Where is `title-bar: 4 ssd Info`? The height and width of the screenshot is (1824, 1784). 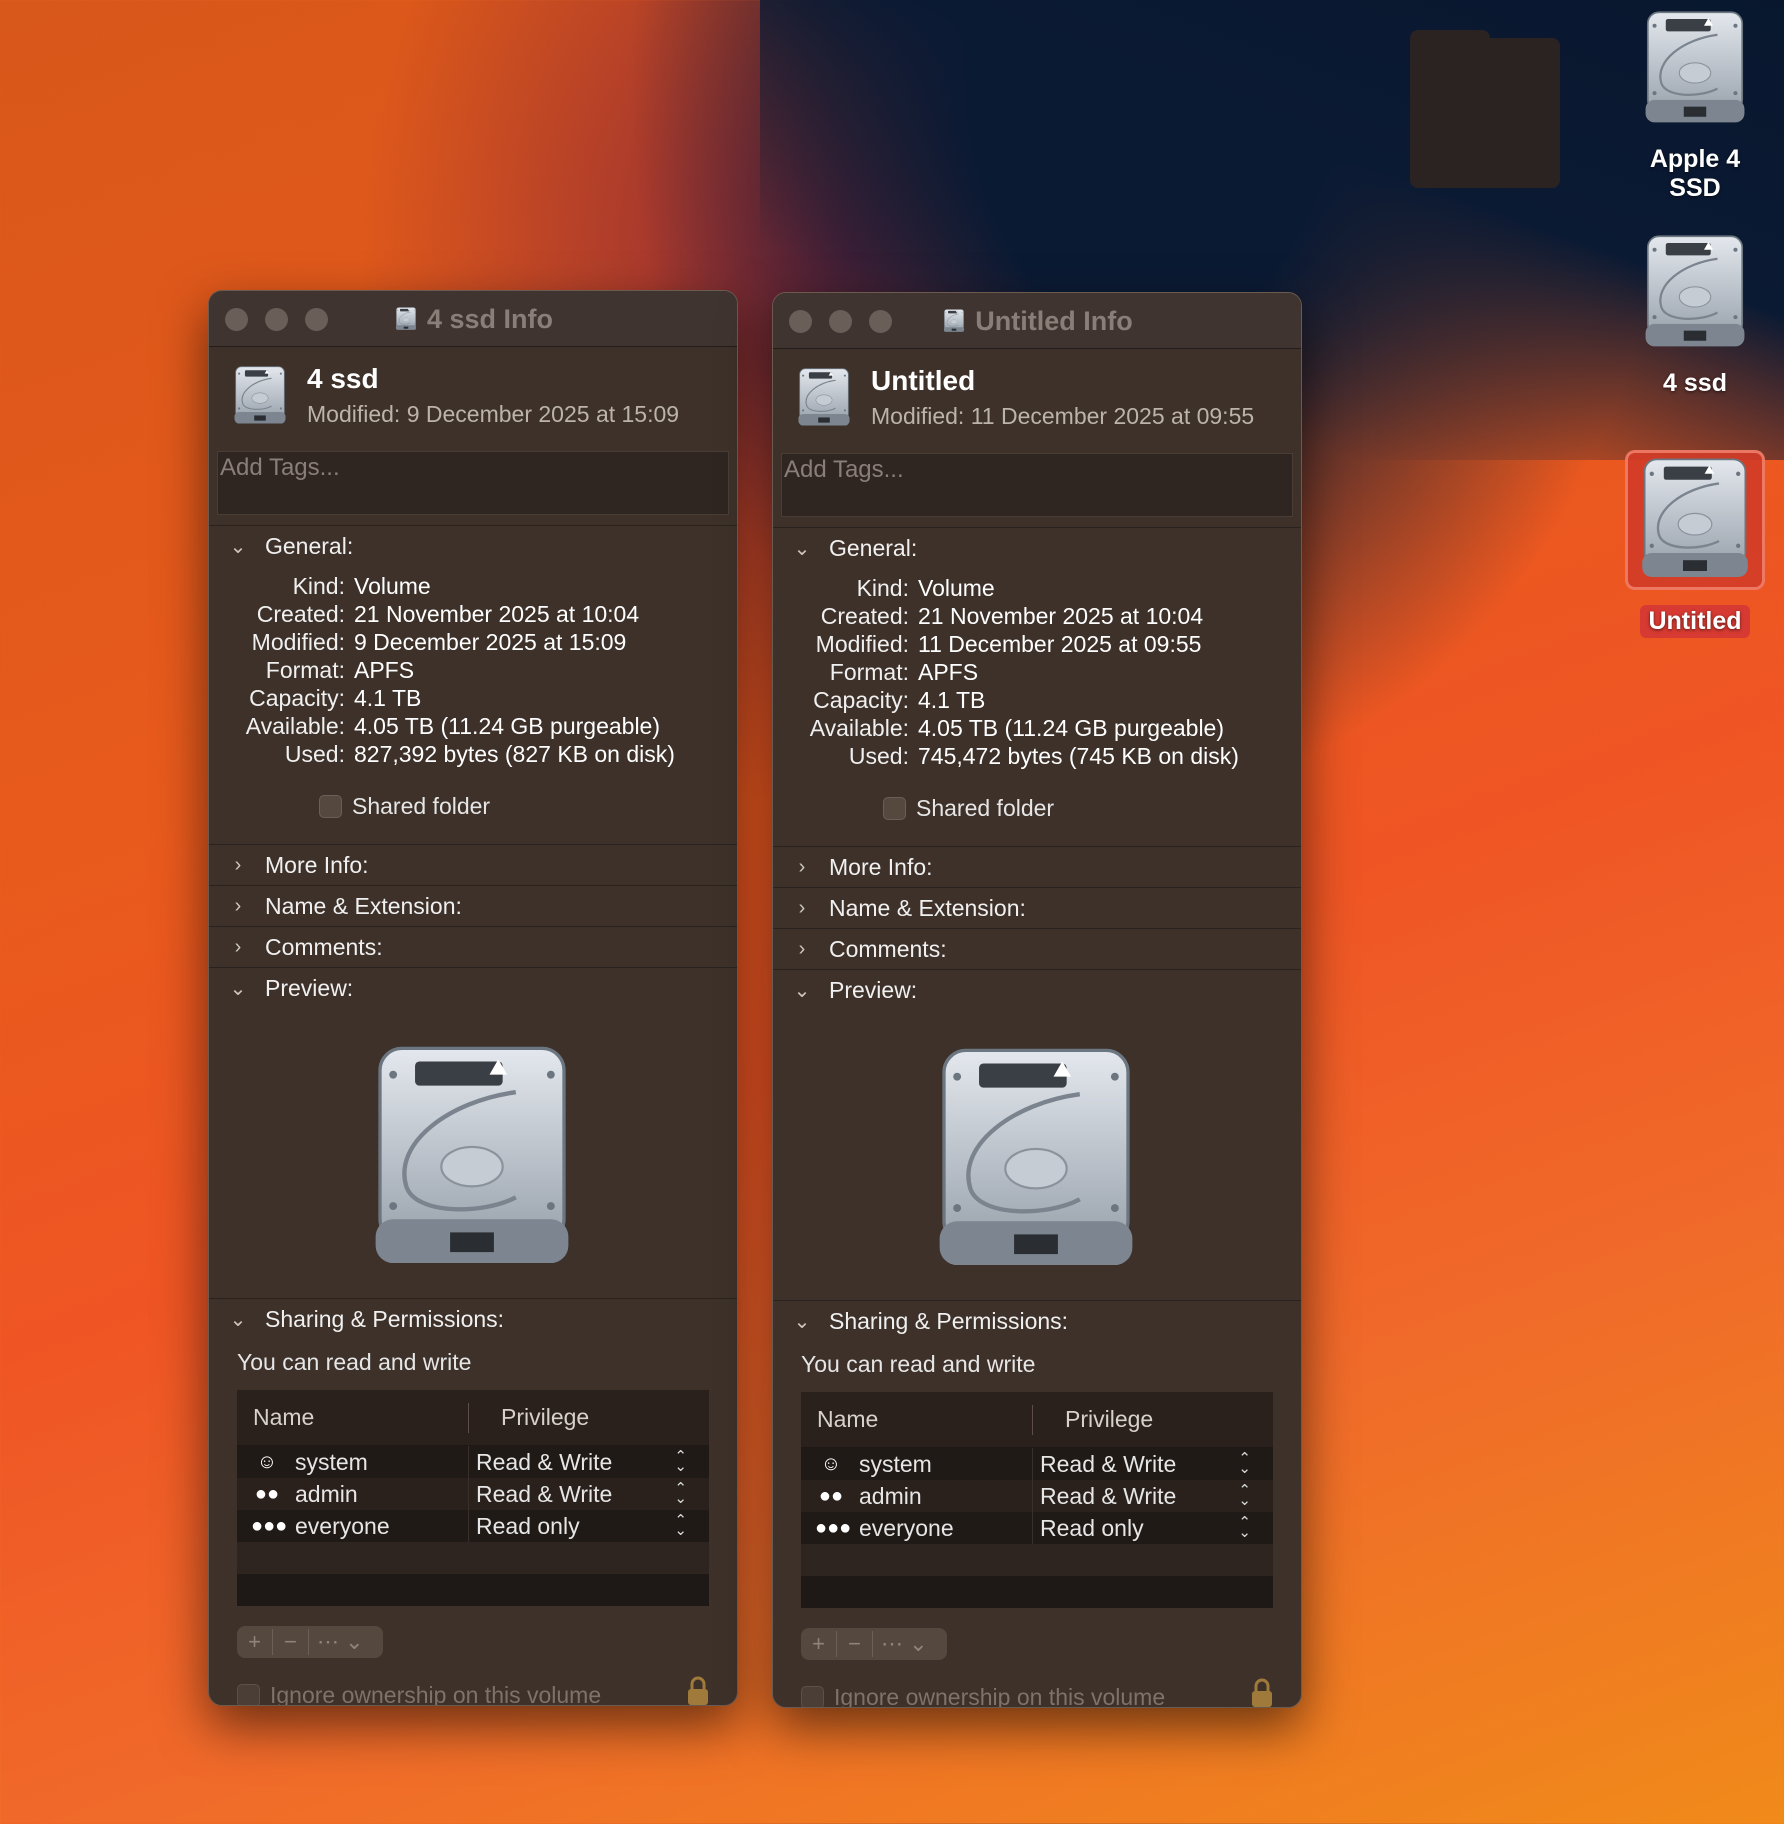
title-bar: 4 ssd Info is located at coordinates (473, 319).